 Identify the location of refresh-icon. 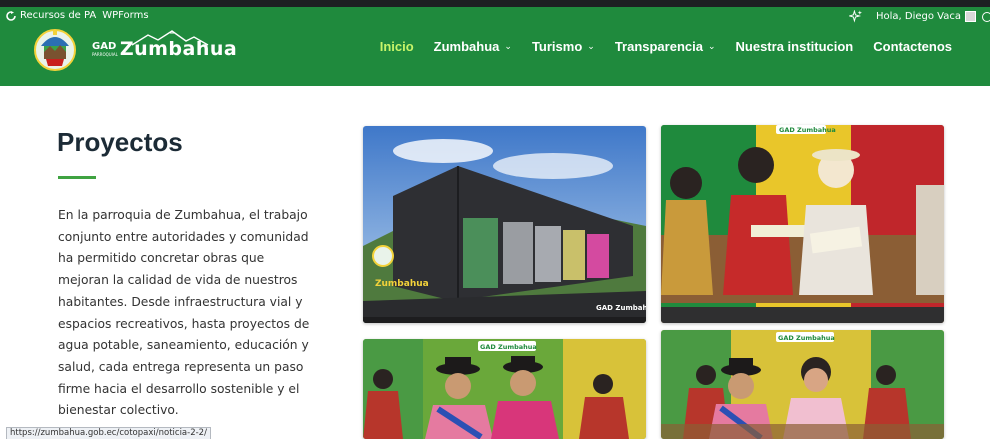
(11, 15).